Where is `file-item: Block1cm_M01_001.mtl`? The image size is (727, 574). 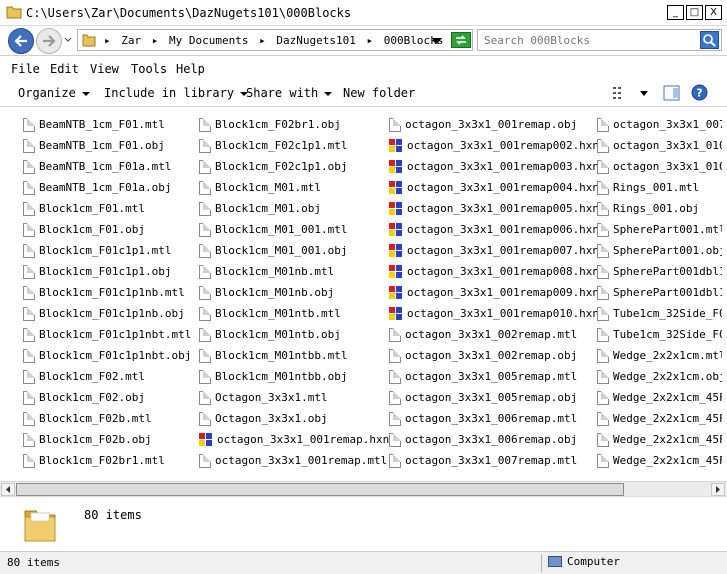 file-item: Block1cm_M01_001.mtl is located at coordinates (273, 229).